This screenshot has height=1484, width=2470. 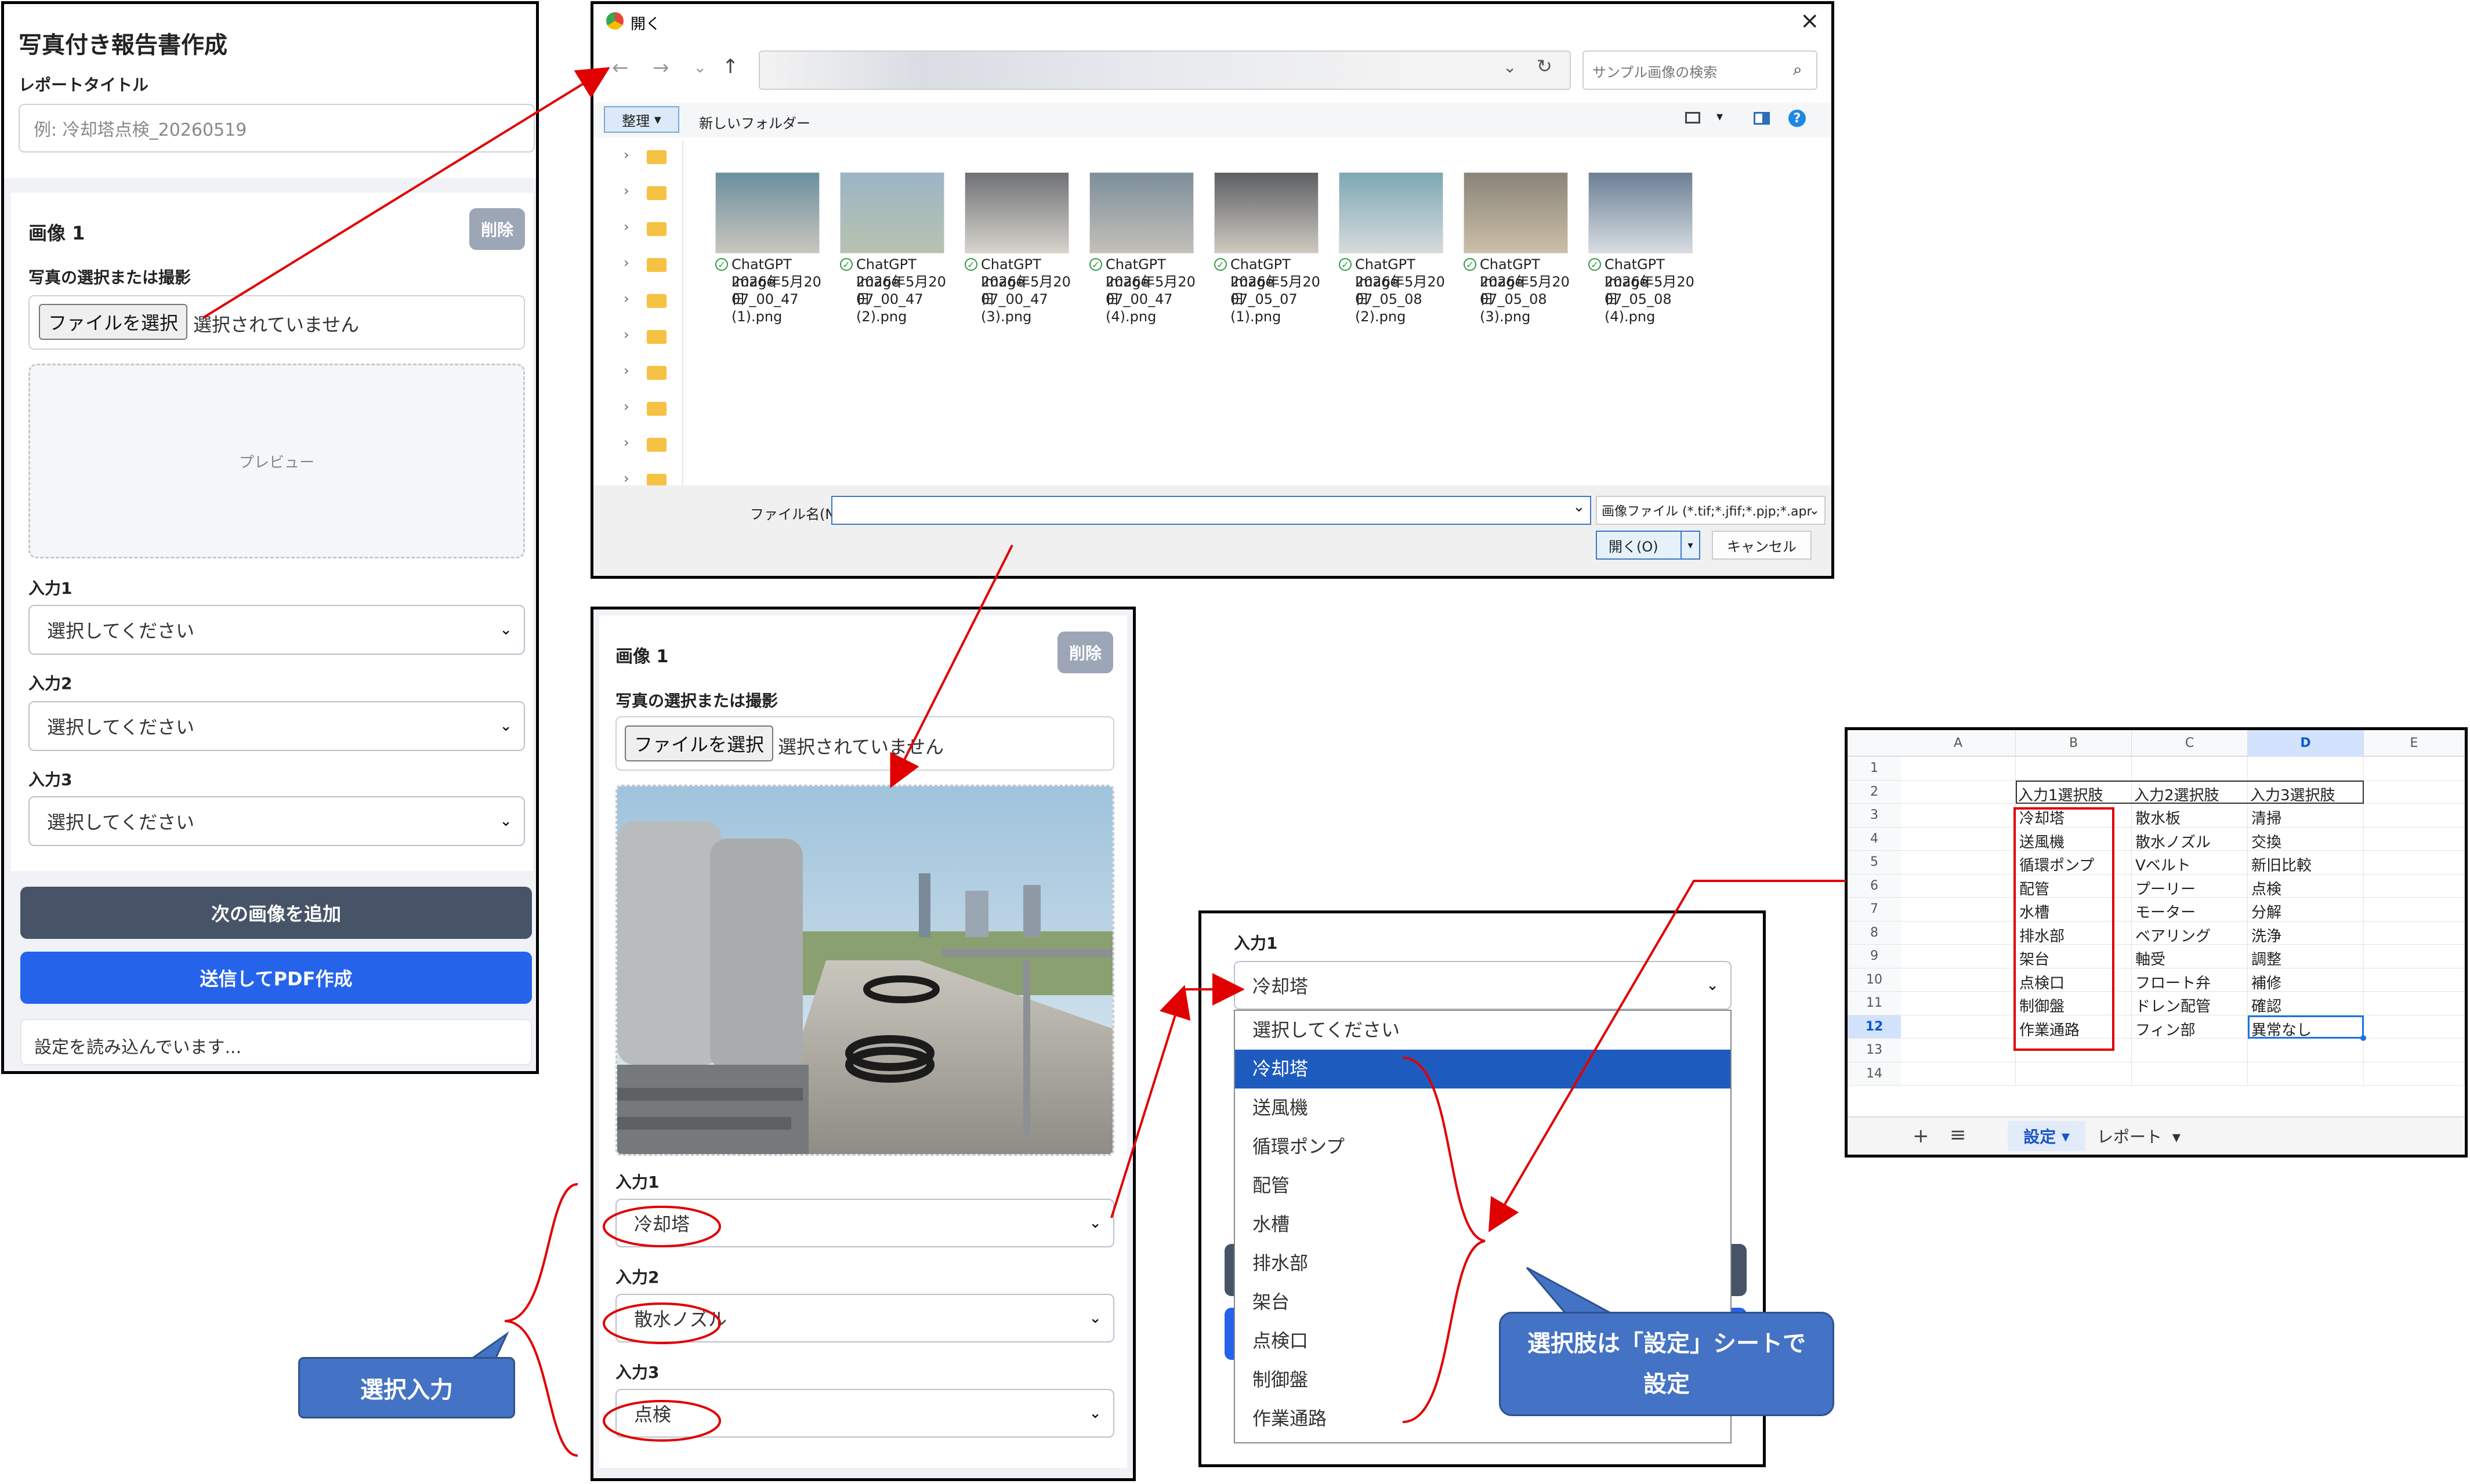 I want to click on add-image-button: 次の画像を追加, so click(x=276, y=913).